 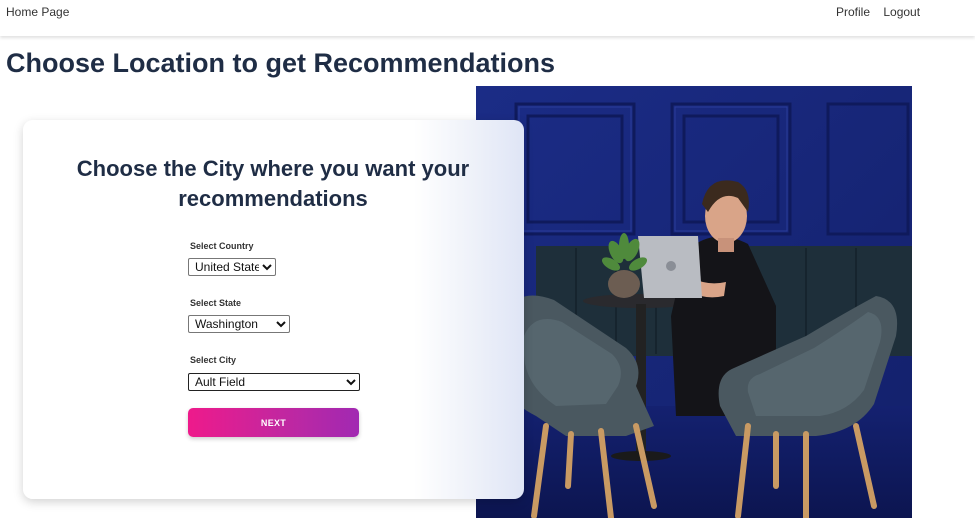 I want to click on top-navbar: Home Page Profile Logout, so click(x=487, y=18).